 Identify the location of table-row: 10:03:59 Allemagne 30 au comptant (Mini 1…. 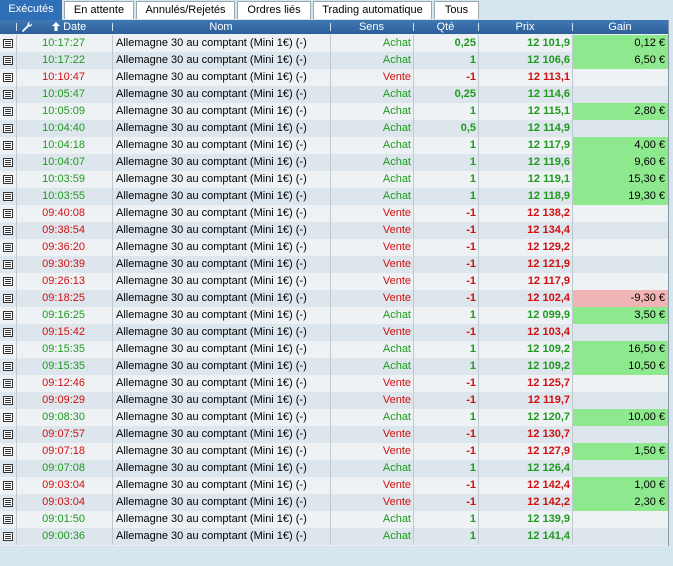
(334, 179).